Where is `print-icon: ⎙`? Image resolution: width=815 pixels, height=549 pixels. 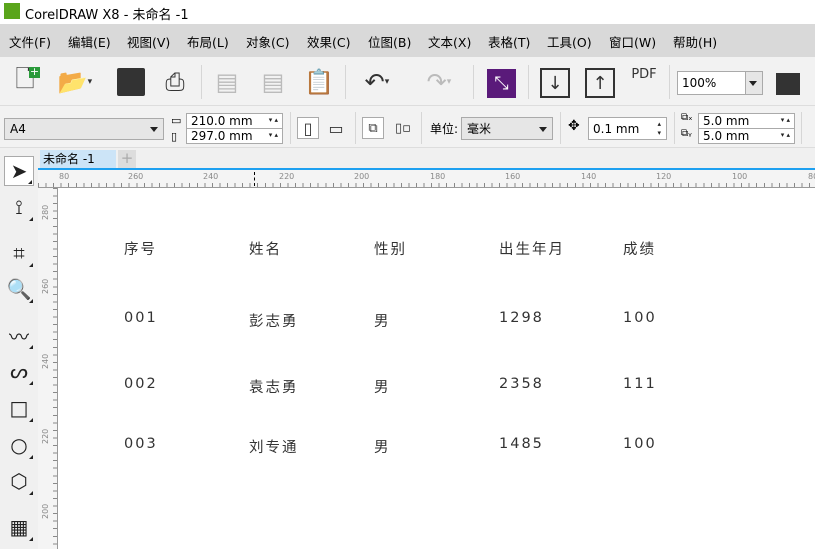 print-icon: ⎙ is located at coordinates (175, 82).